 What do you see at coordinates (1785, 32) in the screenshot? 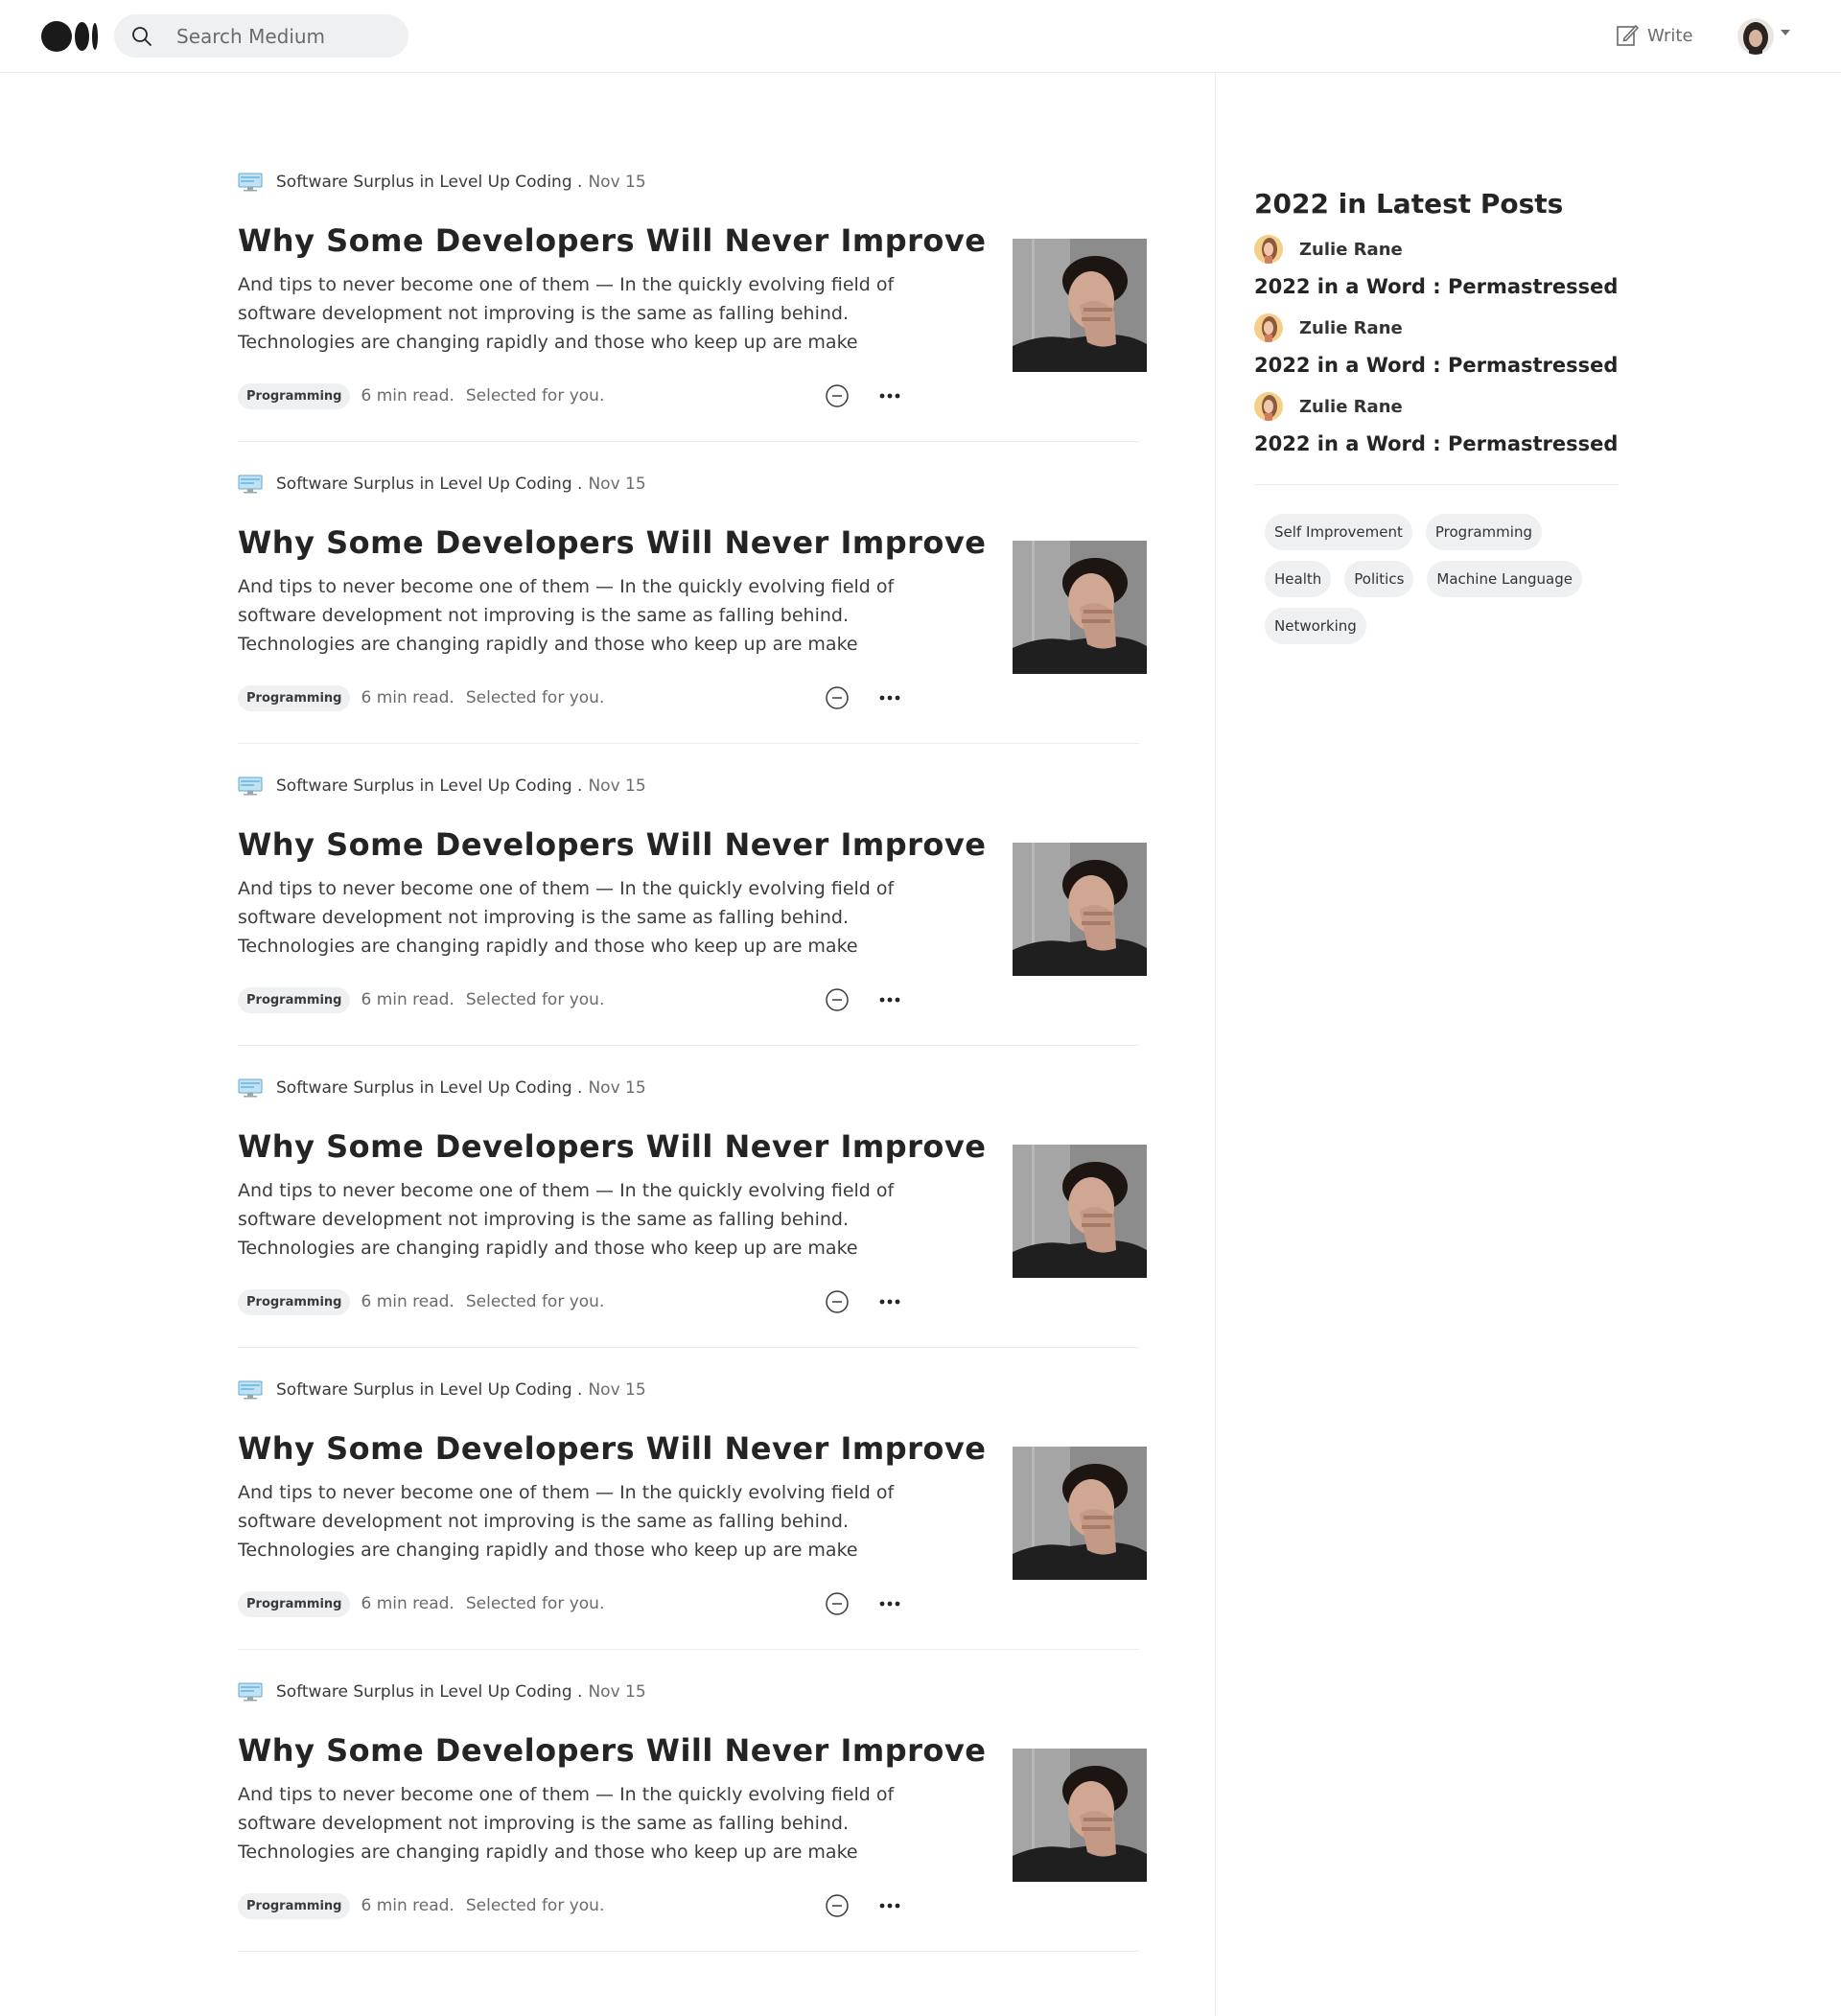
I see `chevron-down-icon` at bounding box center [1785, 32].